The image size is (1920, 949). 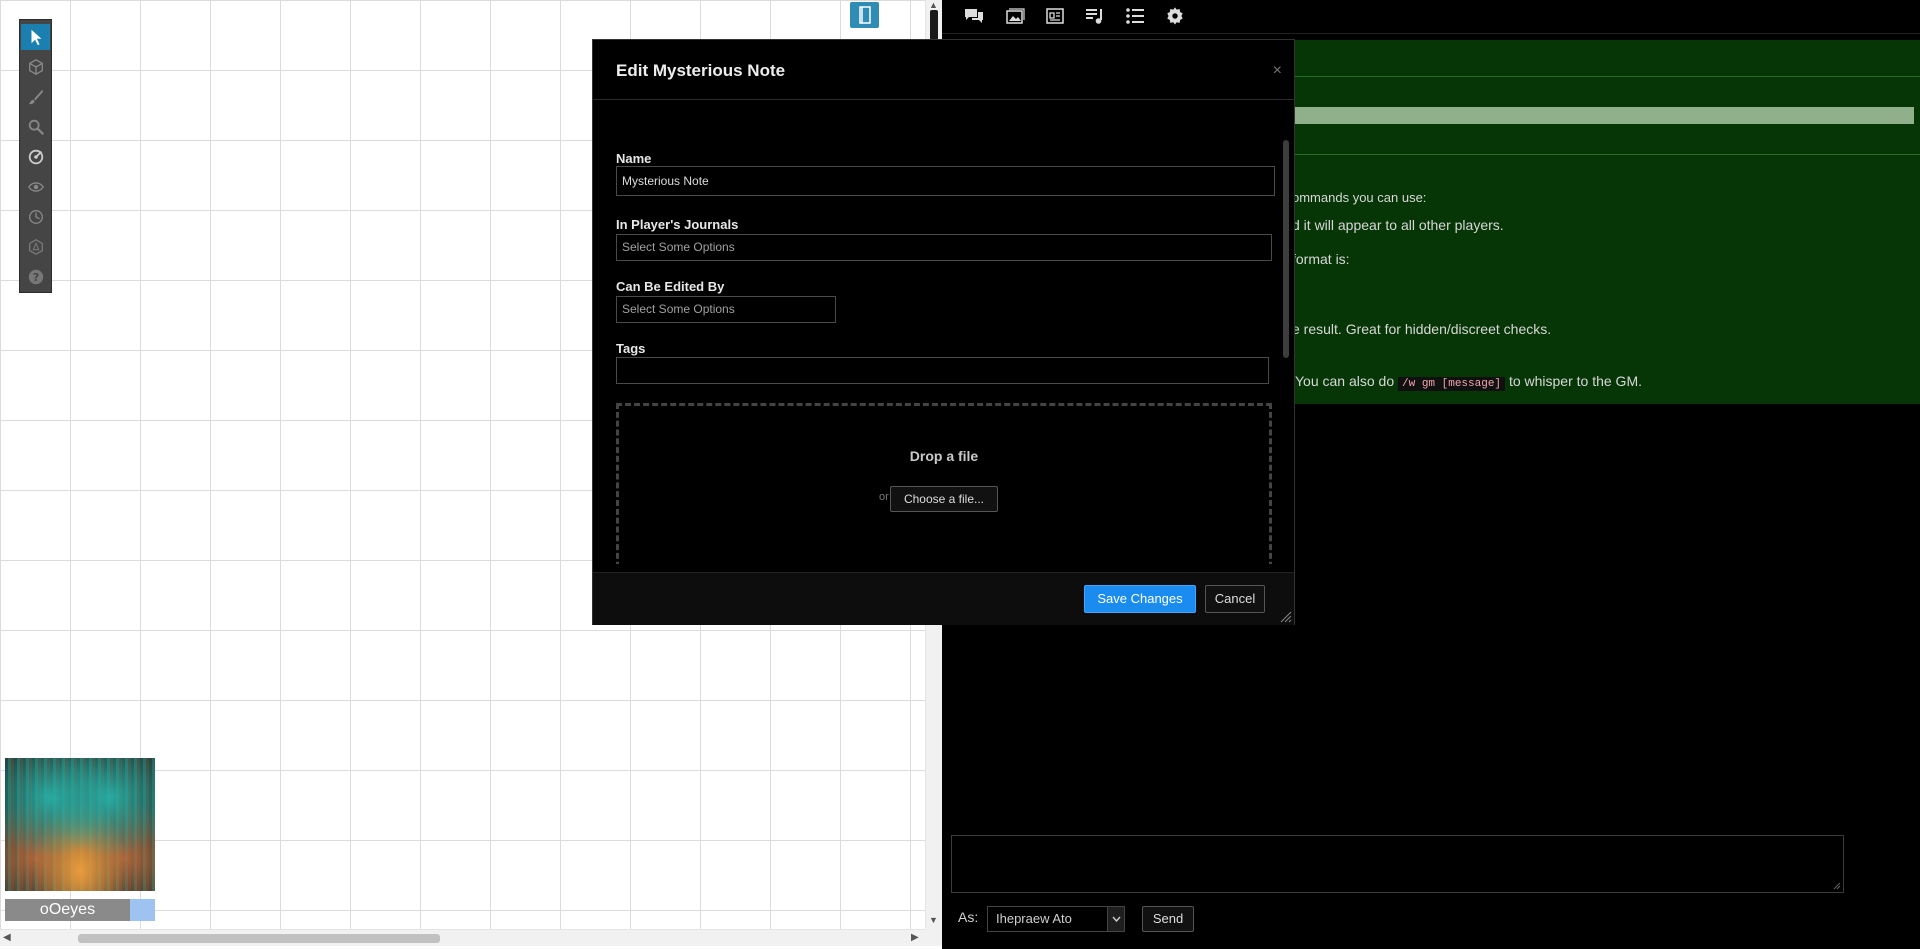 What do you see at coordinates (1397, 864) in the screenshot?
I see `chat-message-input` at bounding box center [1397, 864].